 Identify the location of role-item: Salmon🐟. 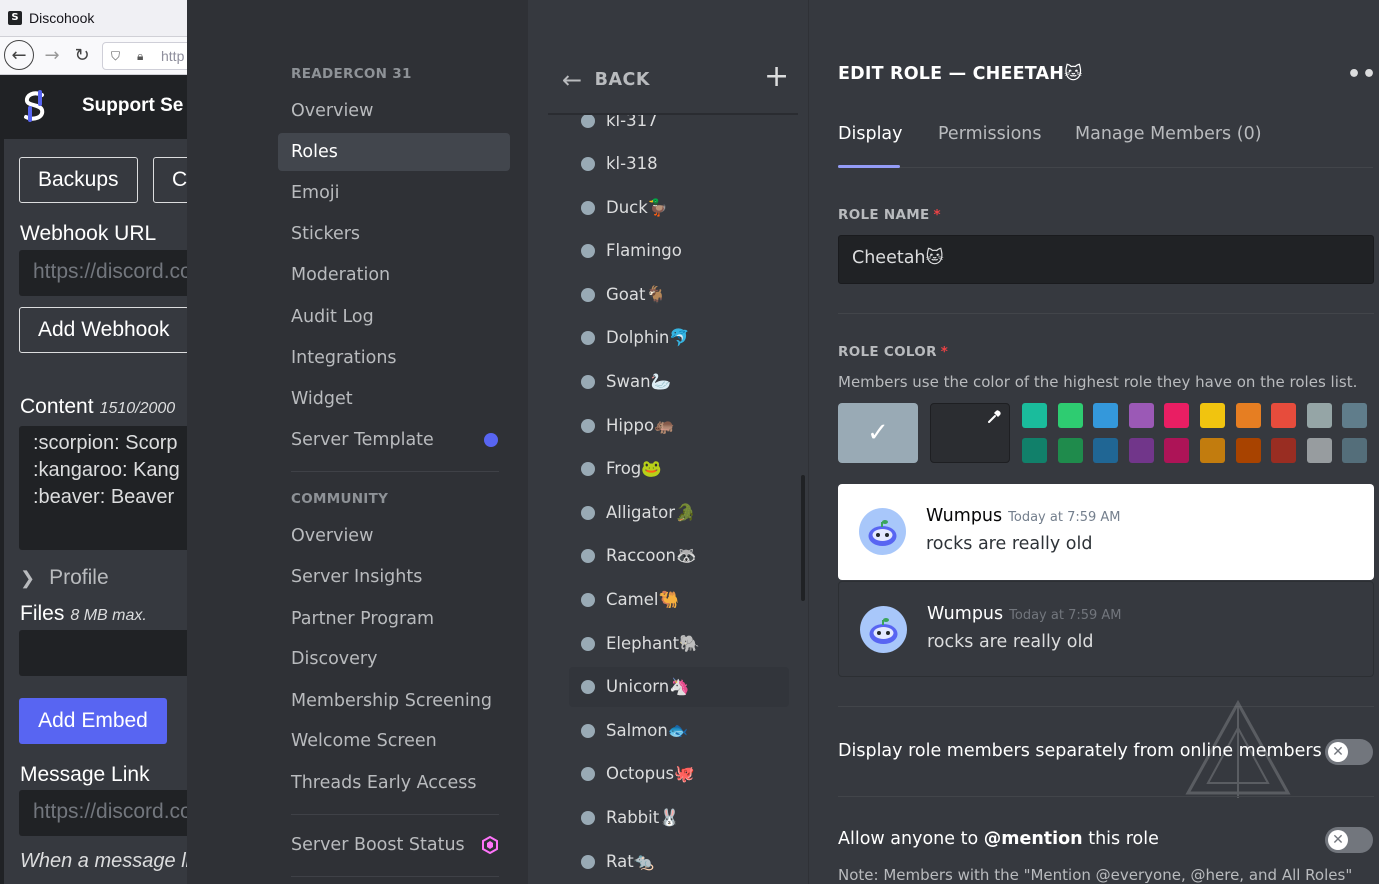
(679, 731).